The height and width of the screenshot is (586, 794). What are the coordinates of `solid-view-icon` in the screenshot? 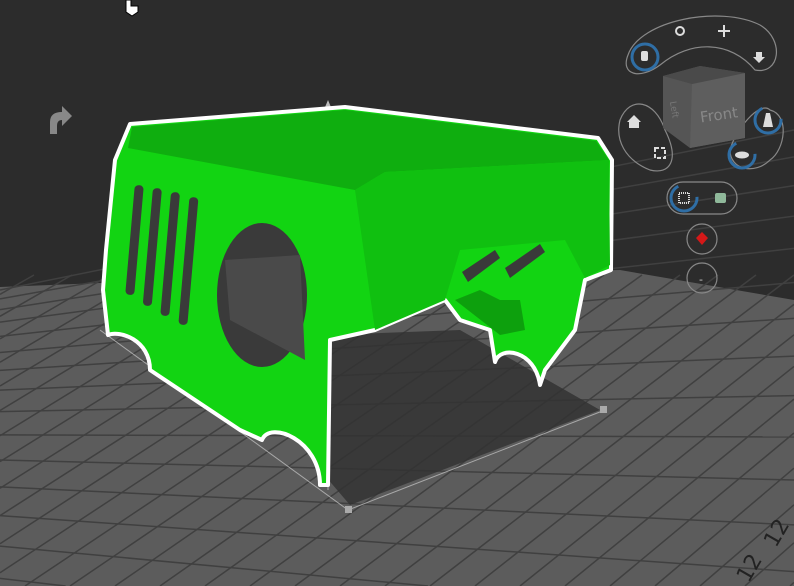 It's located at (720, 198).